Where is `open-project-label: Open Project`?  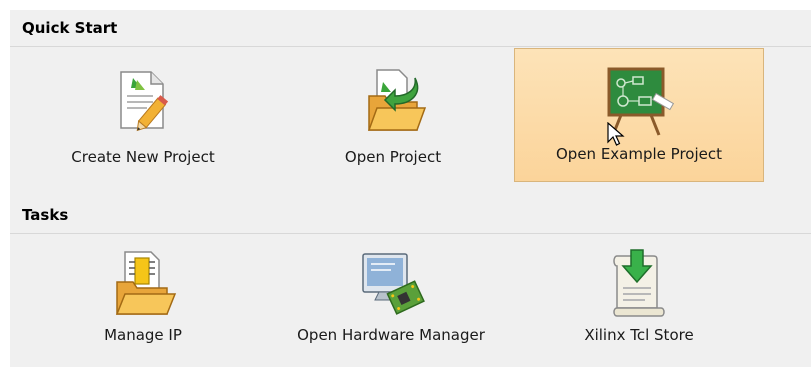
open-project-label: Open Project is located at coordinates (393, 157).